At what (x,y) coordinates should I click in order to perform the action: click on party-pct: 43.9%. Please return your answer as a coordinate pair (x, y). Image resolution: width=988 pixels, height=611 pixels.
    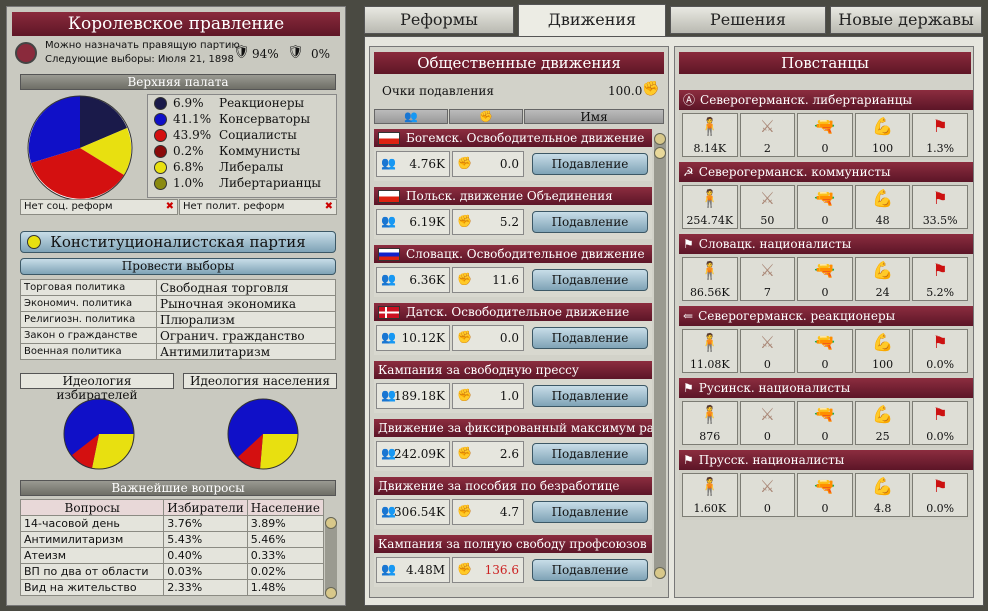
    Looking at the image, I should click on (192, 135).